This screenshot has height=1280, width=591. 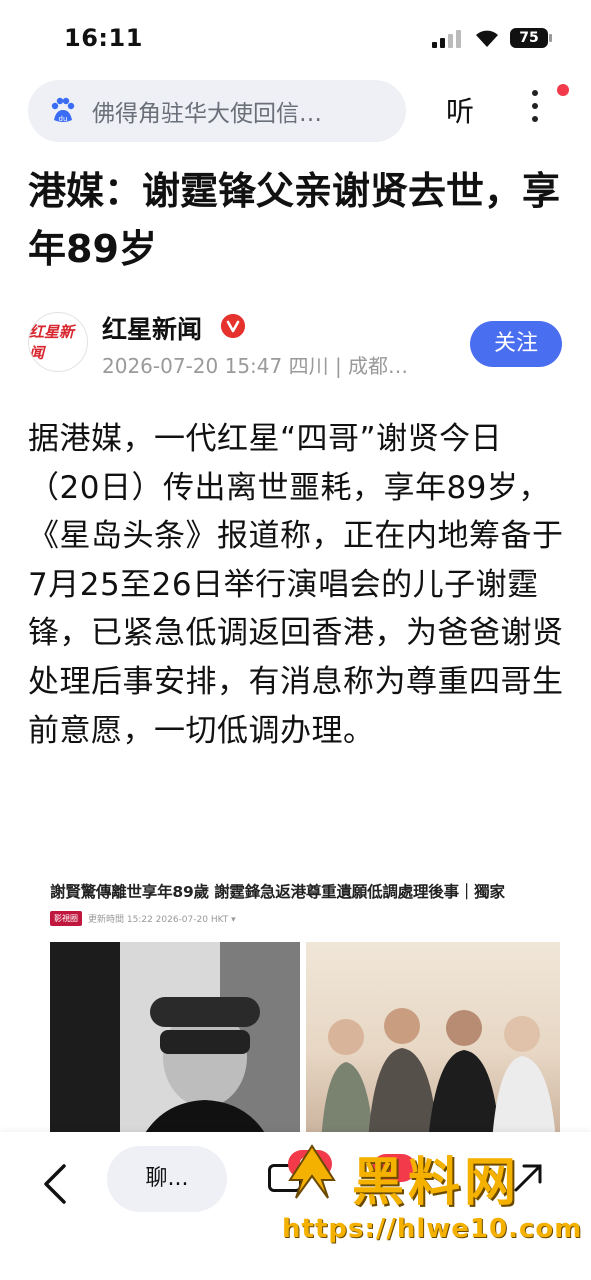 I want to click on photo-portrait, so click(x=175, y=1041).